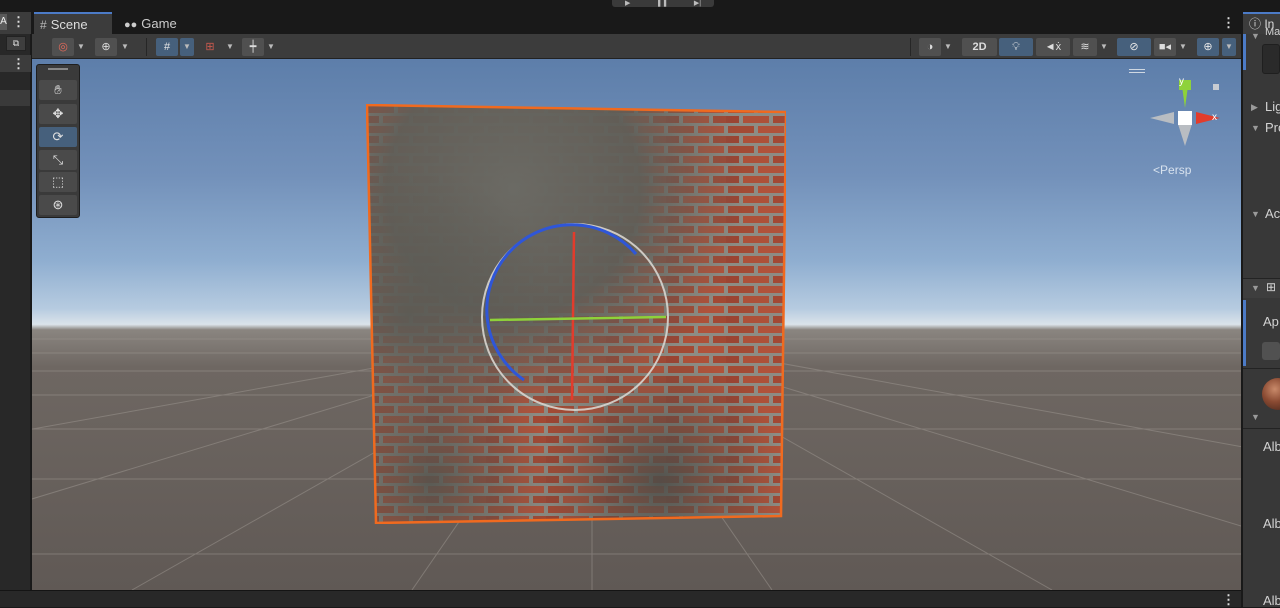  Describe the element at coordinates (125, 47) in the screenshot. I see `global-dropdown: ▼` at that location.